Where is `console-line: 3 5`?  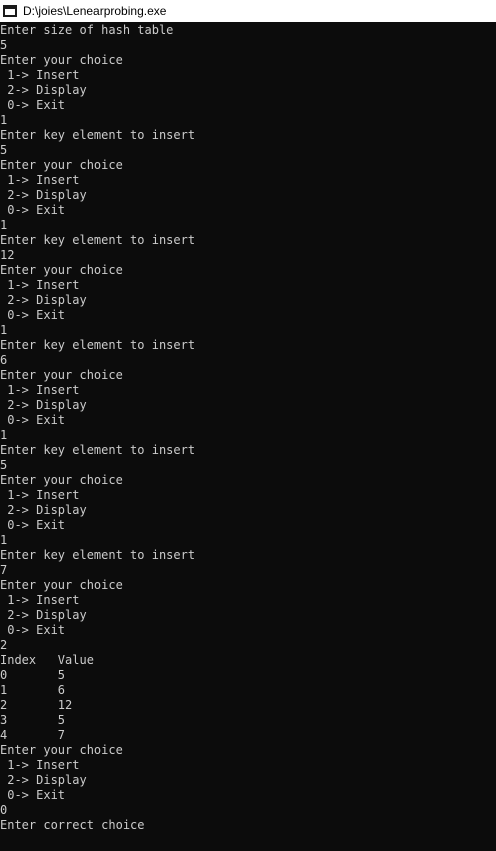 console-line: 3 5 is located at coordinates (33, 720).